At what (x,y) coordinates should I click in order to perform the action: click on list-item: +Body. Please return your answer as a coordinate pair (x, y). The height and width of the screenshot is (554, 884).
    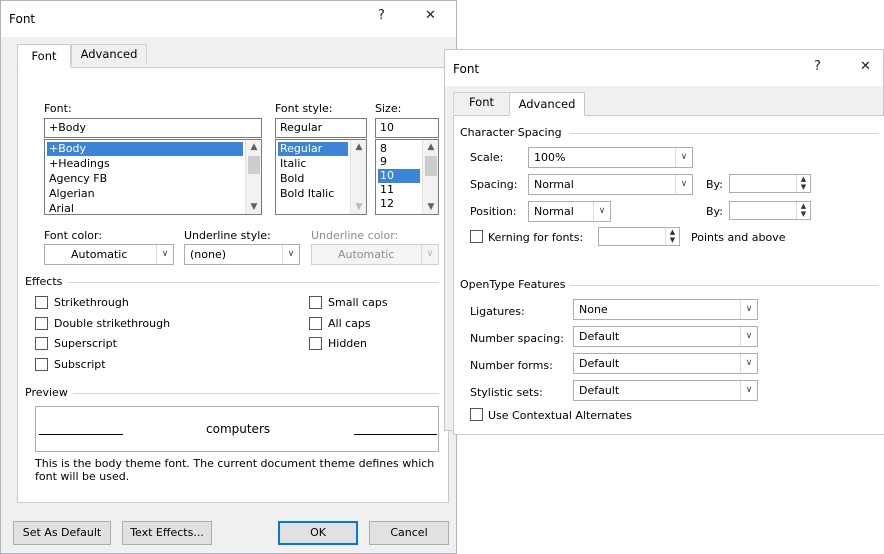
    Looking at the image, I should click on (145, 149).